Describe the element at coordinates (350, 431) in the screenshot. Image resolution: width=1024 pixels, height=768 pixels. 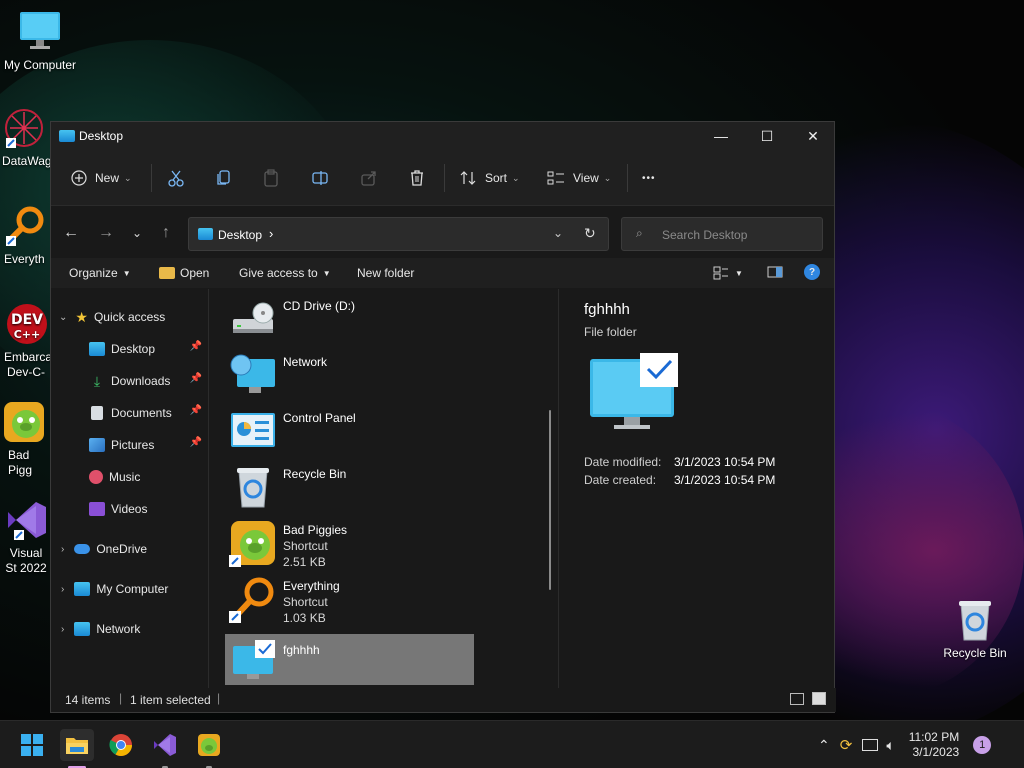
I see `file-item-control-panel: Control Panel` at that location.